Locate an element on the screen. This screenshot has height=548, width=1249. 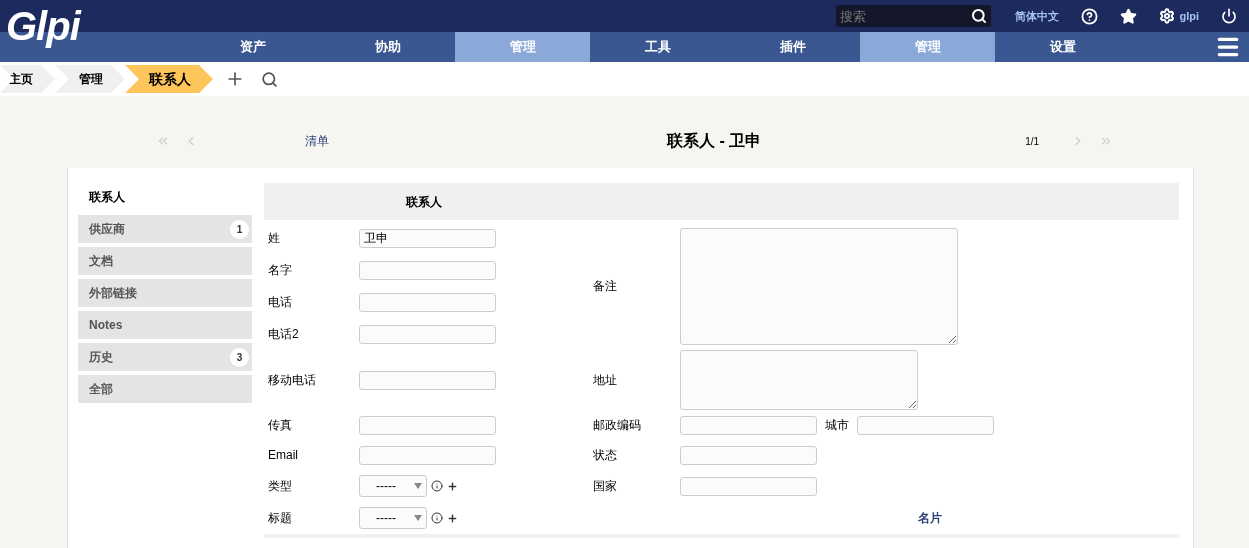
field-label: 电话2 is located at coordinates (284, 334).